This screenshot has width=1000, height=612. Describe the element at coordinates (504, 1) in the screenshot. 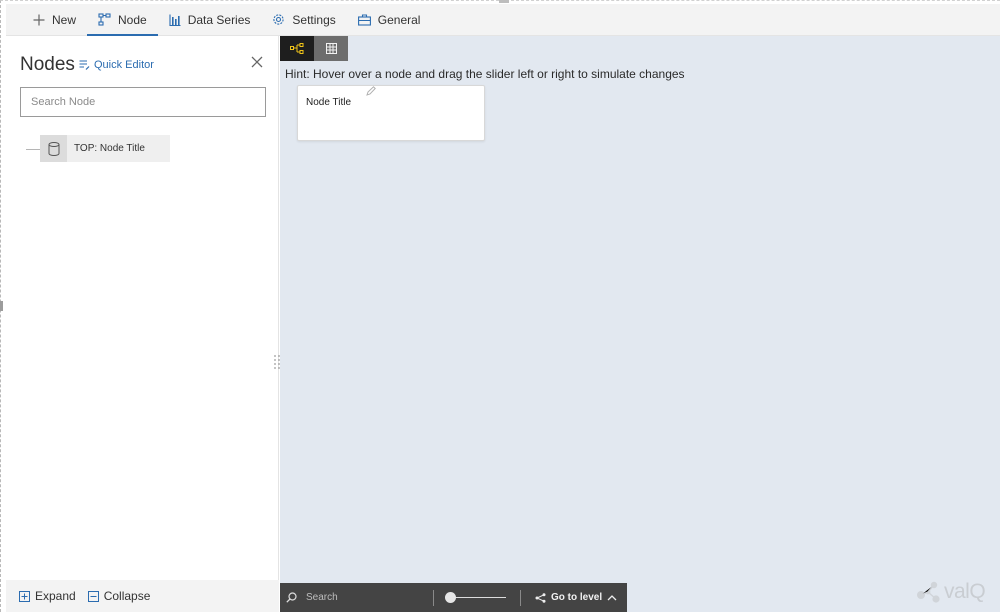

I see `resize-handle-top` at that location.